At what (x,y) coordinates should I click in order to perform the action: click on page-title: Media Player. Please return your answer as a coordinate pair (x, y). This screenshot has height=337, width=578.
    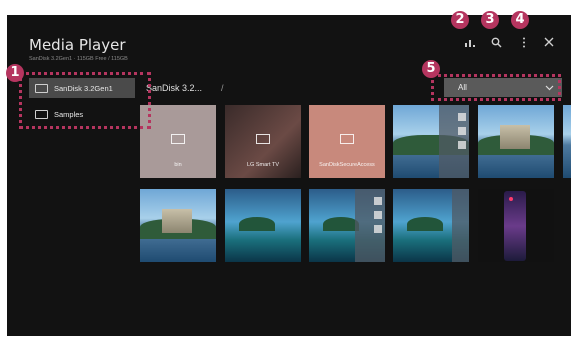
    Looking at the image, I should click on (77, 45).